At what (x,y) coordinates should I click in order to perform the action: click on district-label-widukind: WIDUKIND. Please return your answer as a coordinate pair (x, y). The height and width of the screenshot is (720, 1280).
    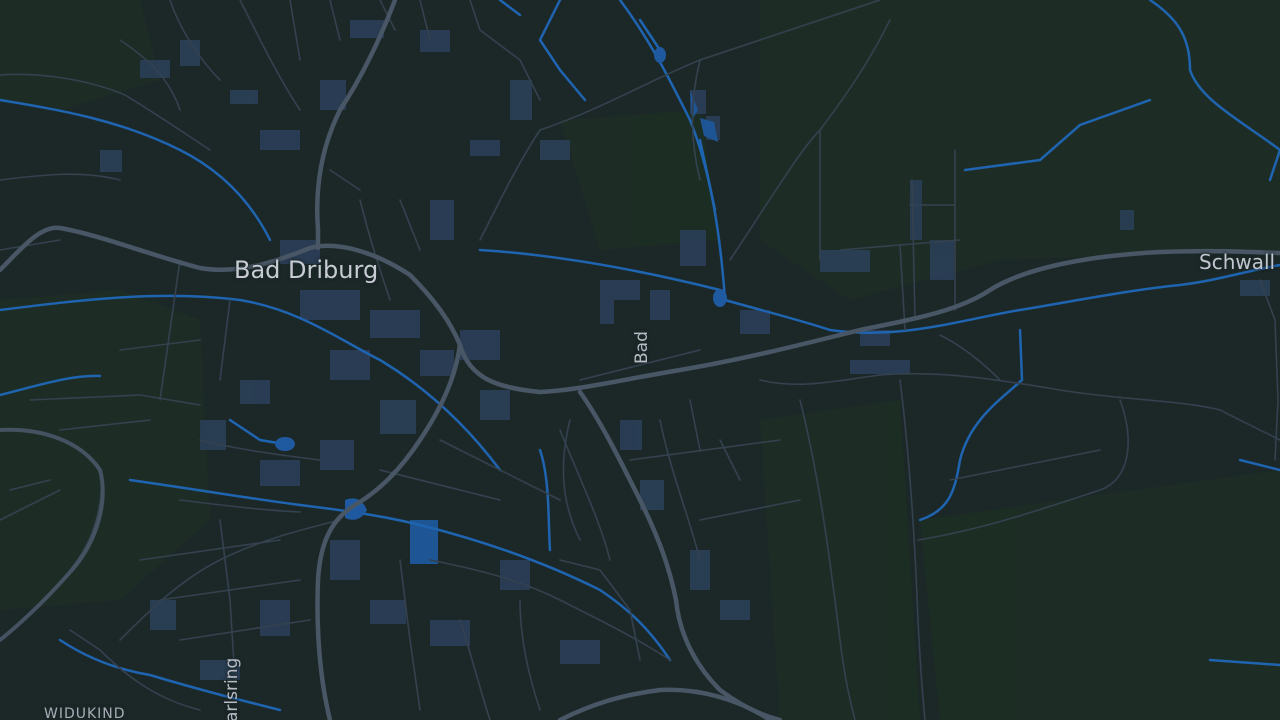
    Looking at the image, I should click on (85, 713).